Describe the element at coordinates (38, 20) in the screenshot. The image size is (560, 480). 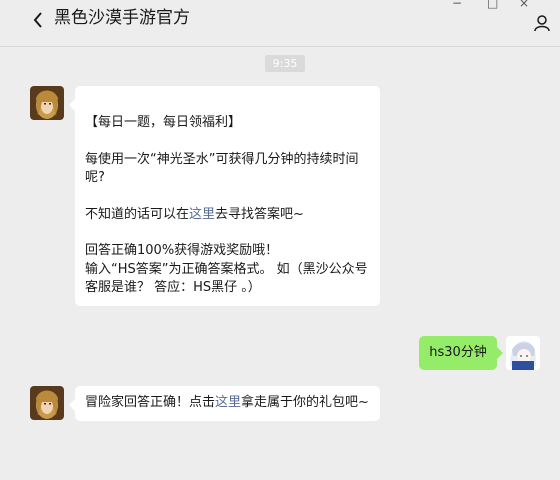
I see `chevron-left-icon` at that location.